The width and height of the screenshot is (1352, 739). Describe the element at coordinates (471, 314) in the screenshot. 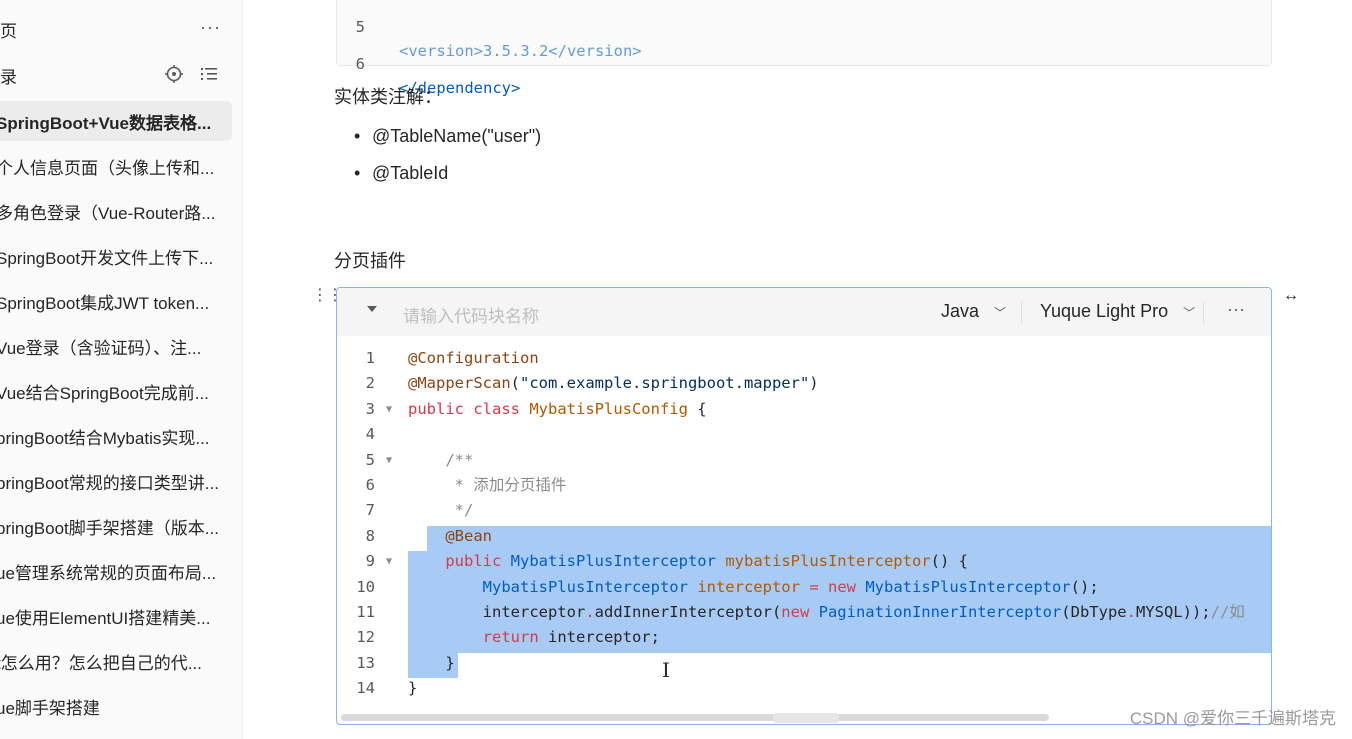

I see `code-block-name-input: 请输入代码块名称` at that location.